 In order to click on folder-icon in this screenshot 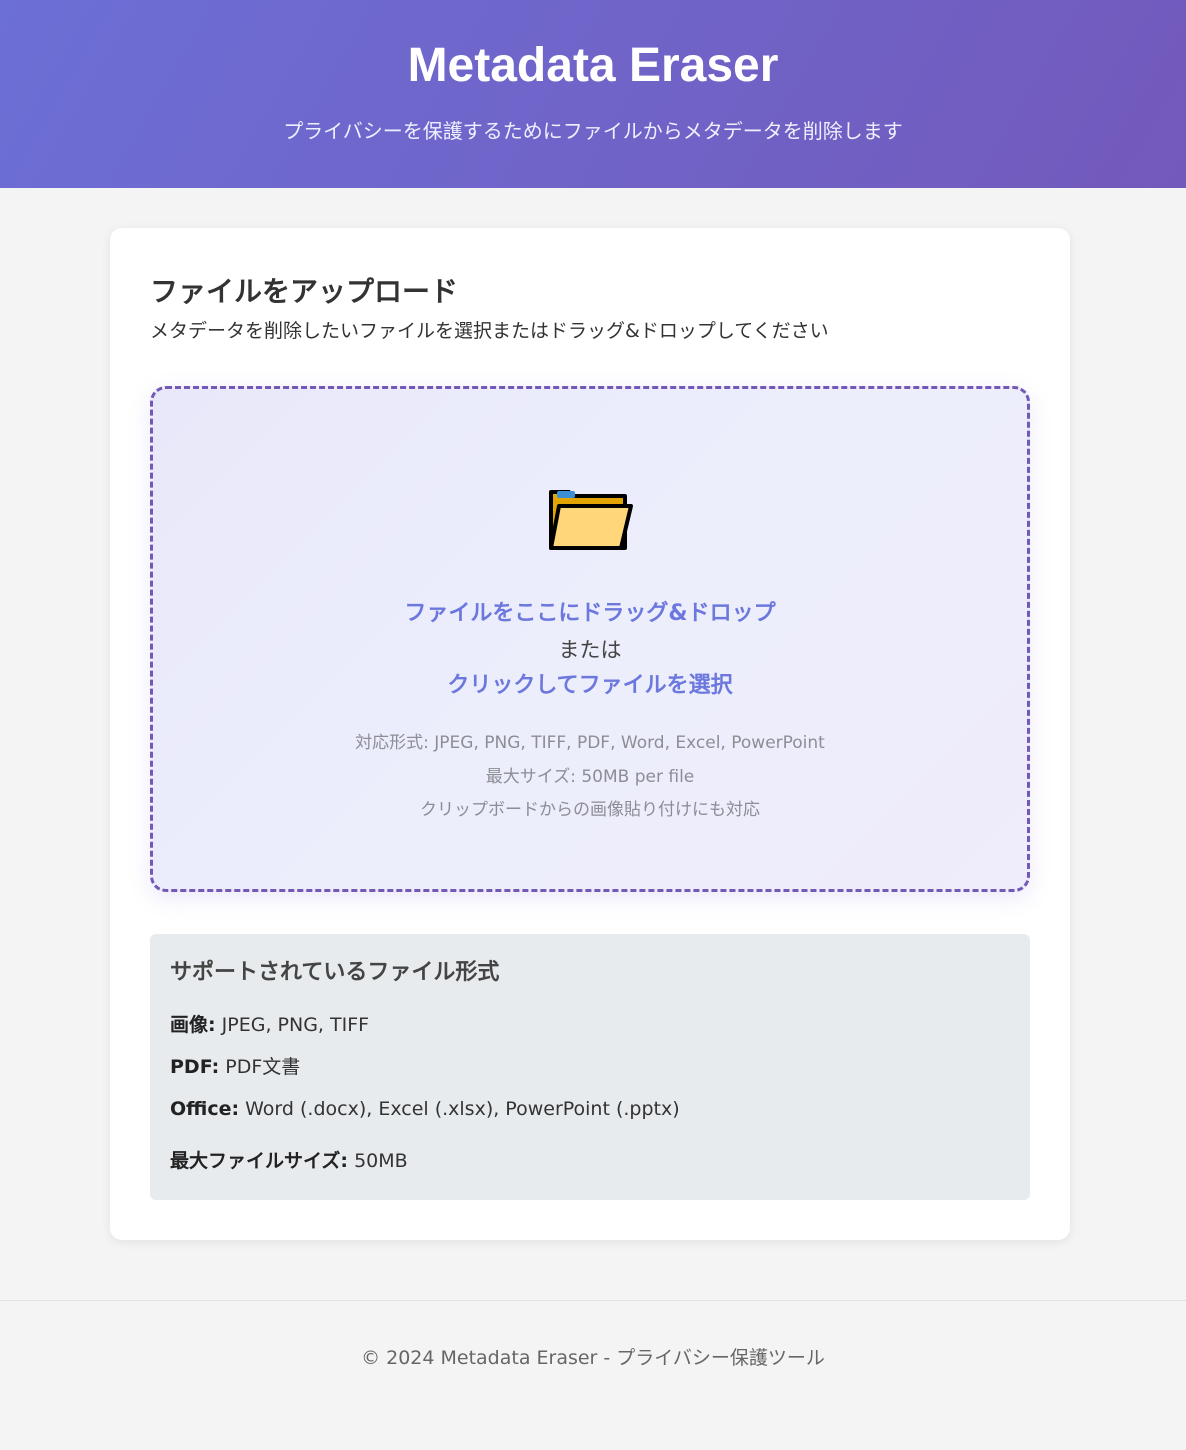, I will do `click(591, 520)`.